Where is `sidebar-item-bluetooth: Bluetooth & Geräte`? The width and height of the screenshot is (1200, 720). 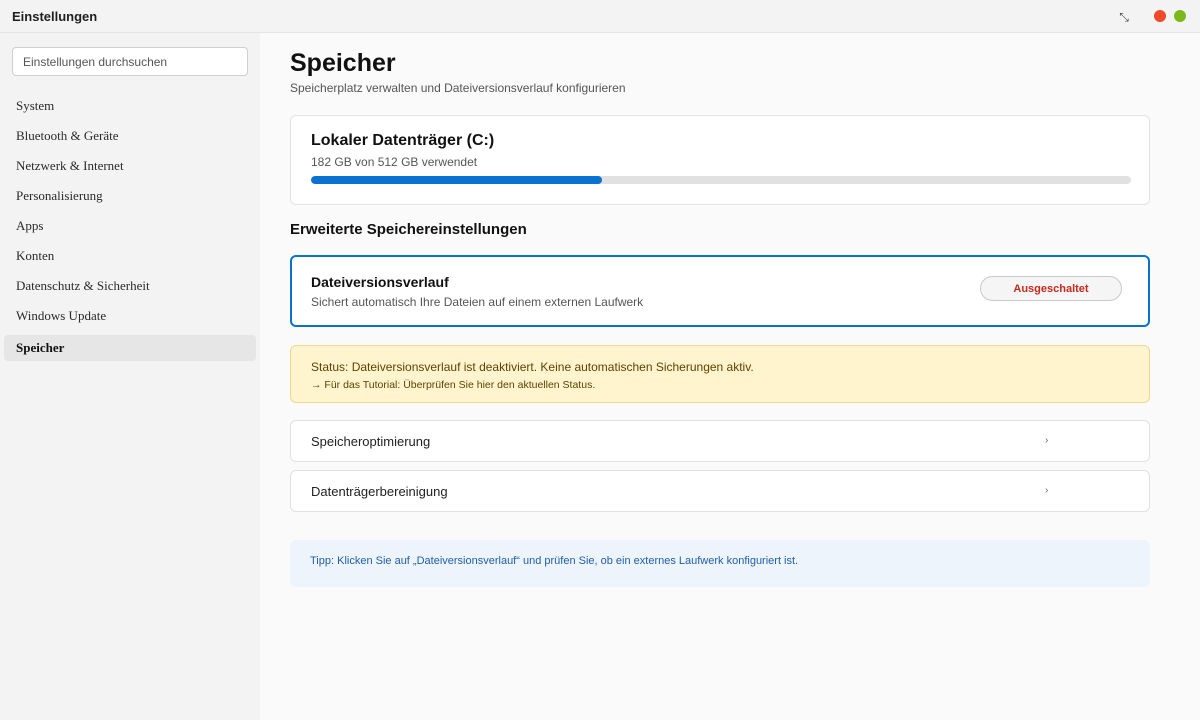 sidebar-item-bluetooth: Bluetooth & Geräte is located at coordinates (130, 136).